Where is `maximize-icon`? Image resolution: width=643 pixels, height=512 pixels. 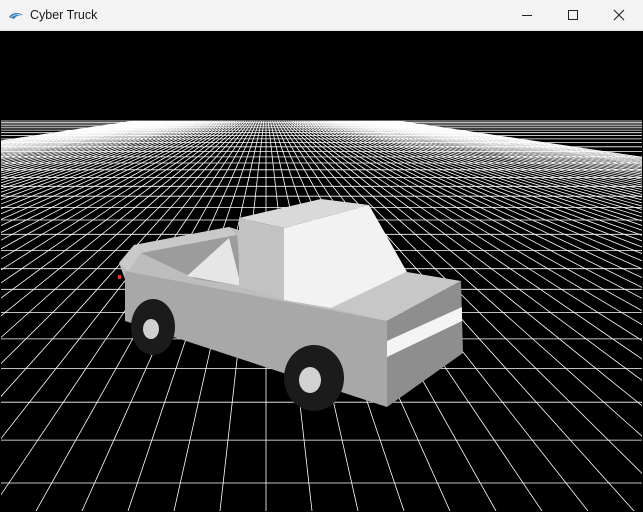 maximize-icon is located at coordinates (573, 15).